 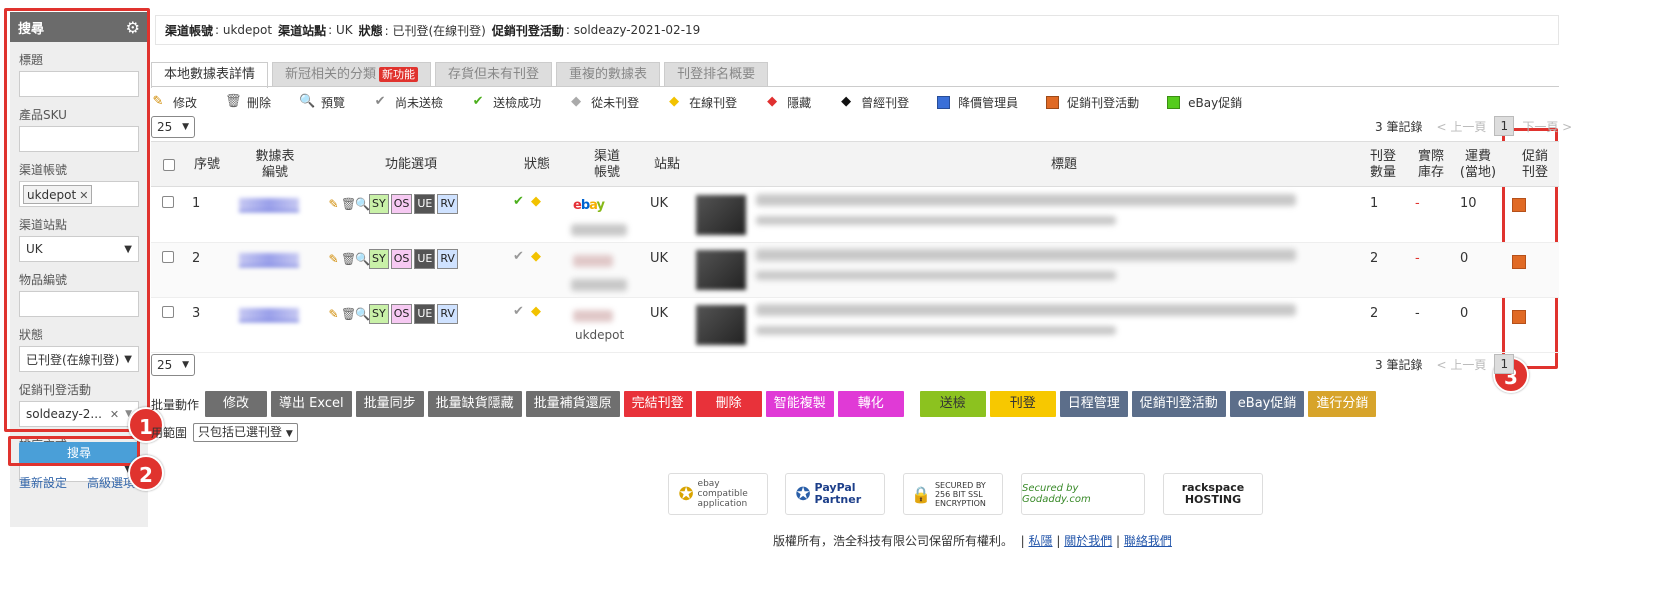 I want to click on bulk-hide-oos-button: 批量缺貨隱藏, so click(x=474, y=404).